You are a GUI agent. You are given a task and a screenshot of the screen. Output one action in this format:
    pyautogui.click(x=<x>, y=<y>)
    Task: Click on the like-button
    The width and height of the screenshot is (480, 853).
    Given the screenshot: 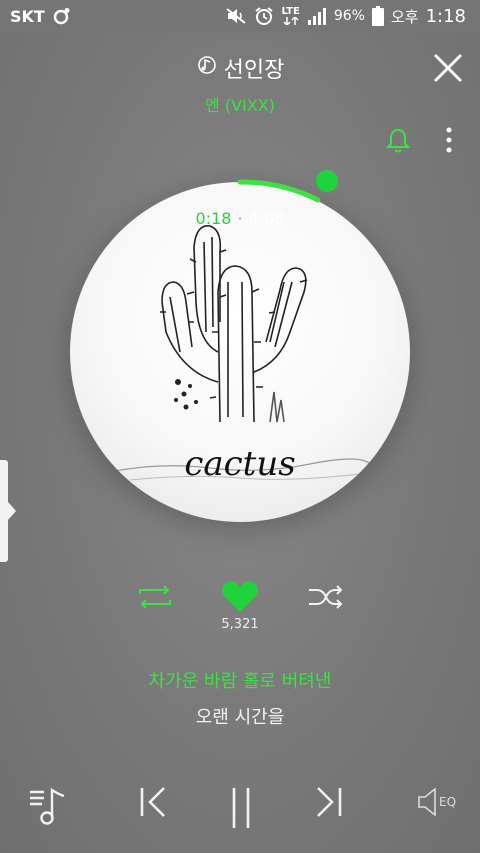 What is the action you would take?
    pyautogui.click(x=240, y=597)
    